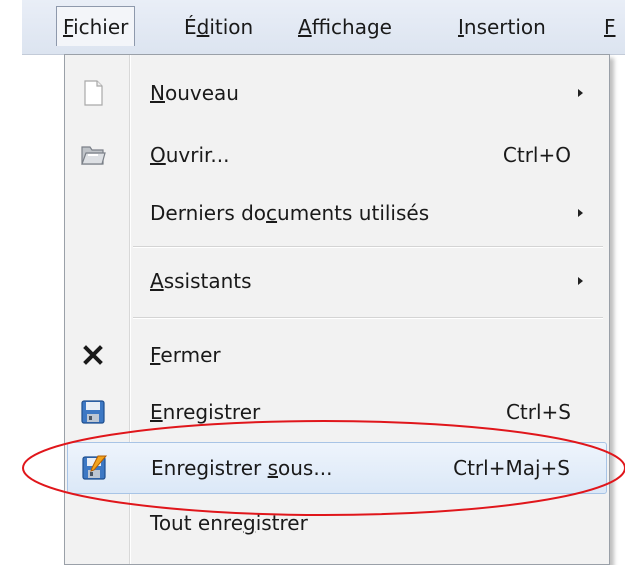 Image resolution: width=625 pixels, height=565 pixels. Describe the element at coordinates (93, 93) in the screenshot. I see `new-document-icon` at that location.